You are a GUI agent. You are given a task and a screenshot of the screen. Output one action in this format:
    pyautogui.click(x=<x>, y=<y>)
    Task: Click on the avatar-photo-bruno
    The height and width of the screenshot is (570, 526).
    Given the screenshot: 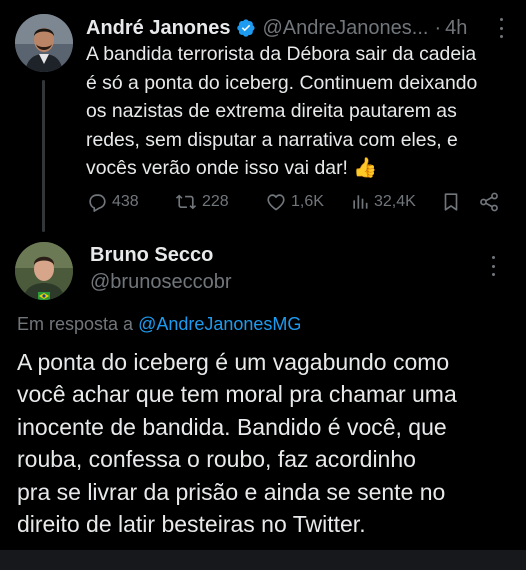 What is the action you would take?
    pyautogui.click(x=44, y=271)
    